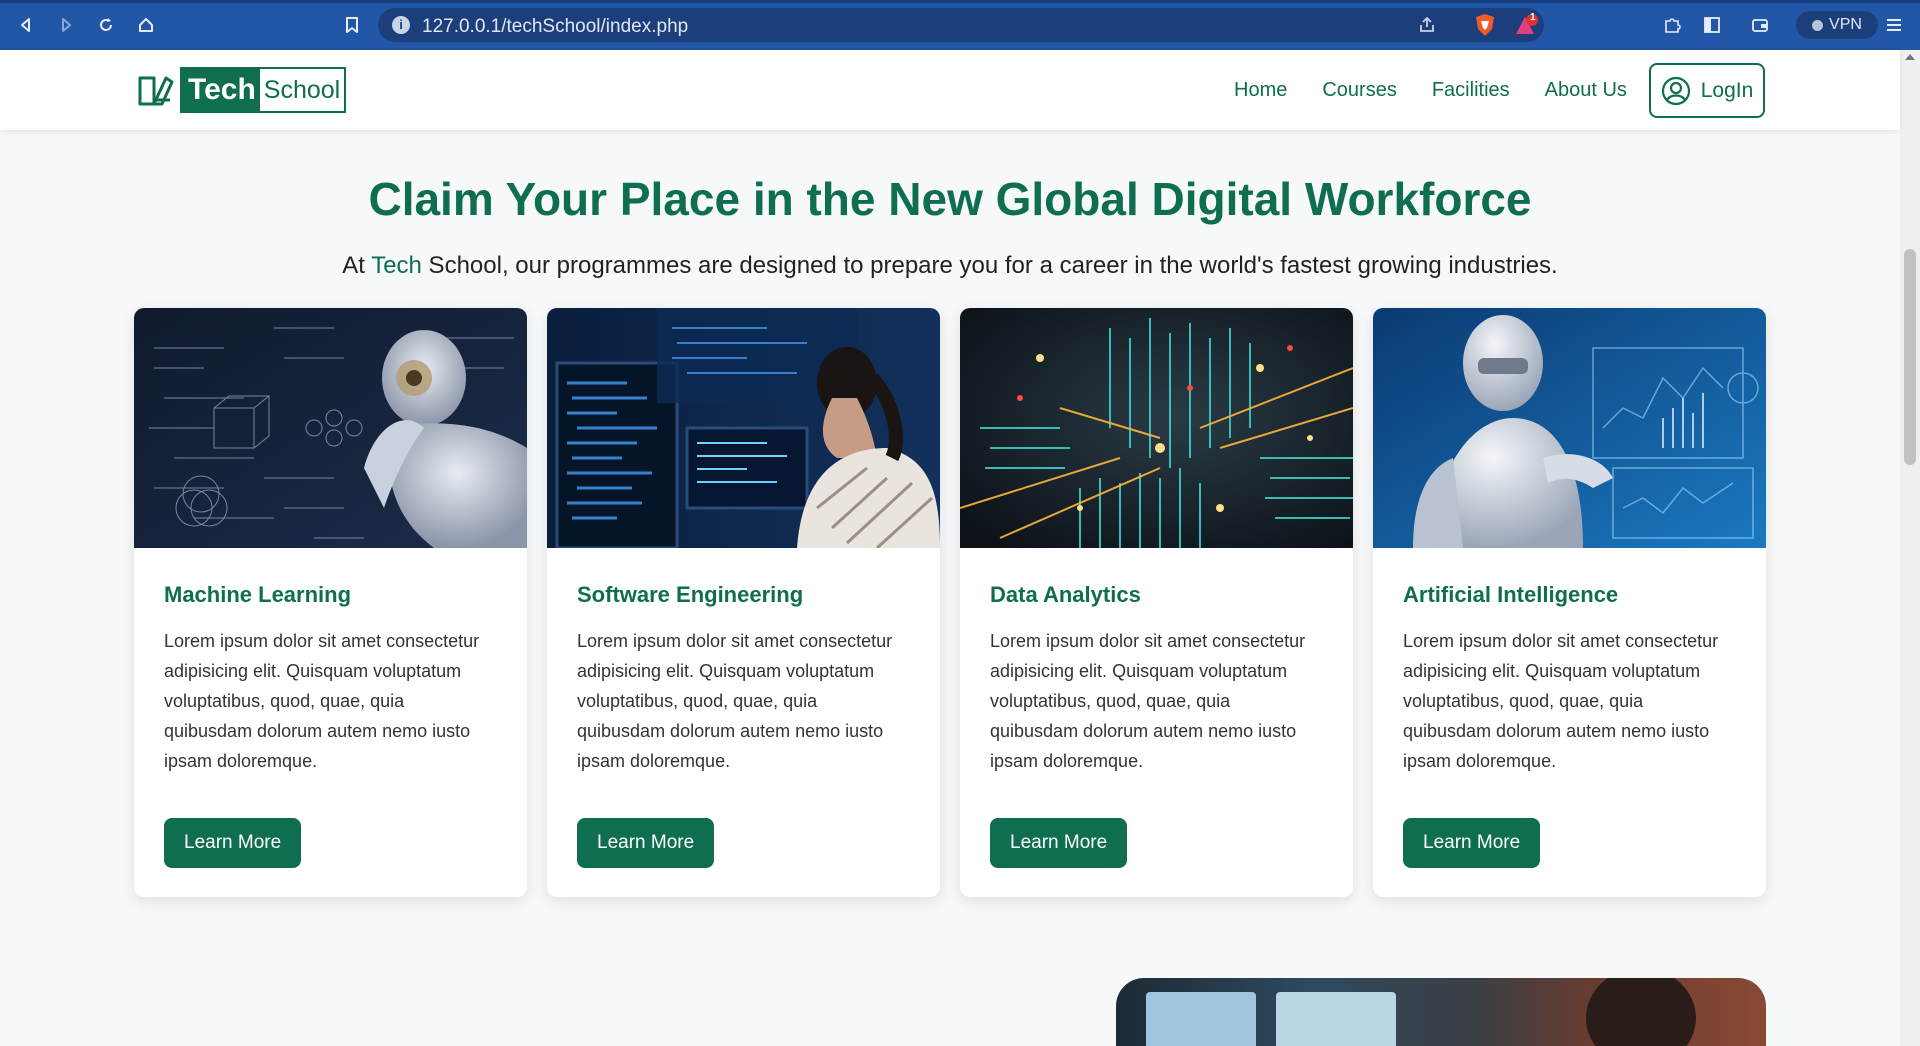 This screenshot has width=1920, height=1046. I want to click on subheadline-accent: Tech, so click(396, 265).